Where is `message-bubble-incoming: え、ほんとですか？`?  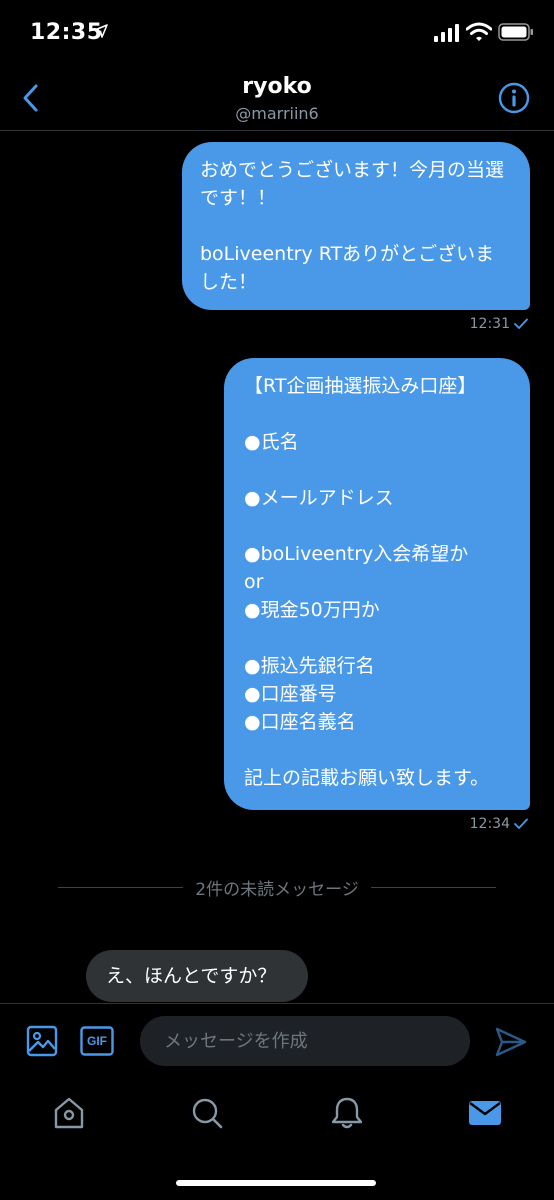 message-bubble-incoming: え、ほんとですか？ is located at coordinates (197, 976).